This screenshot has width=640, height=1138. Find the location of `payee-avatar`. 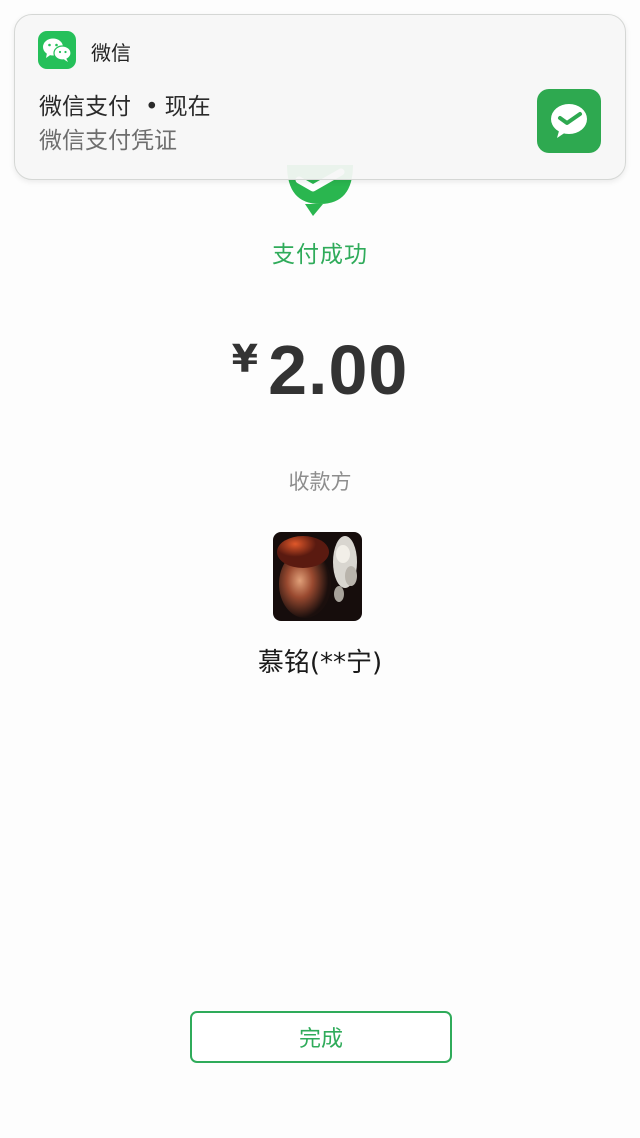

payee-avatar is located at coordinates (317, 576).